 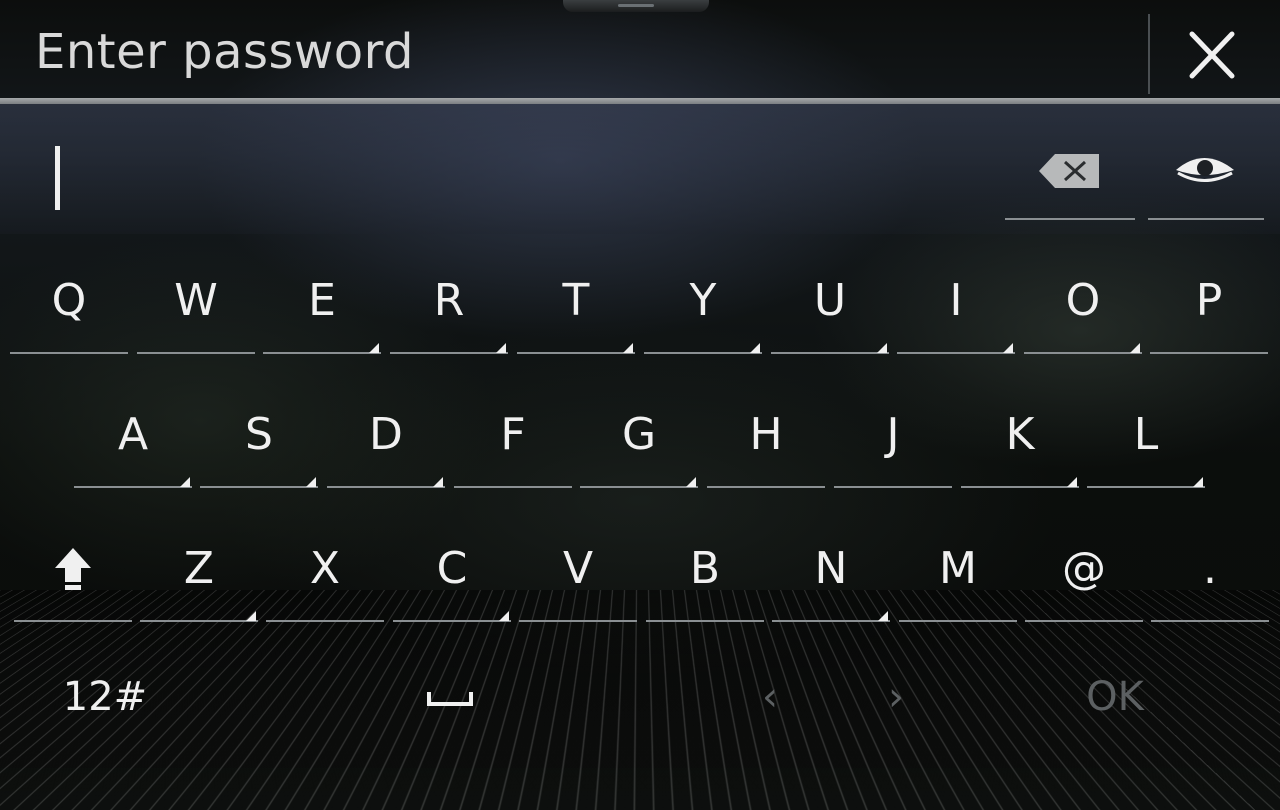 I want to click on key-label: S, so click(x=259, y=434).